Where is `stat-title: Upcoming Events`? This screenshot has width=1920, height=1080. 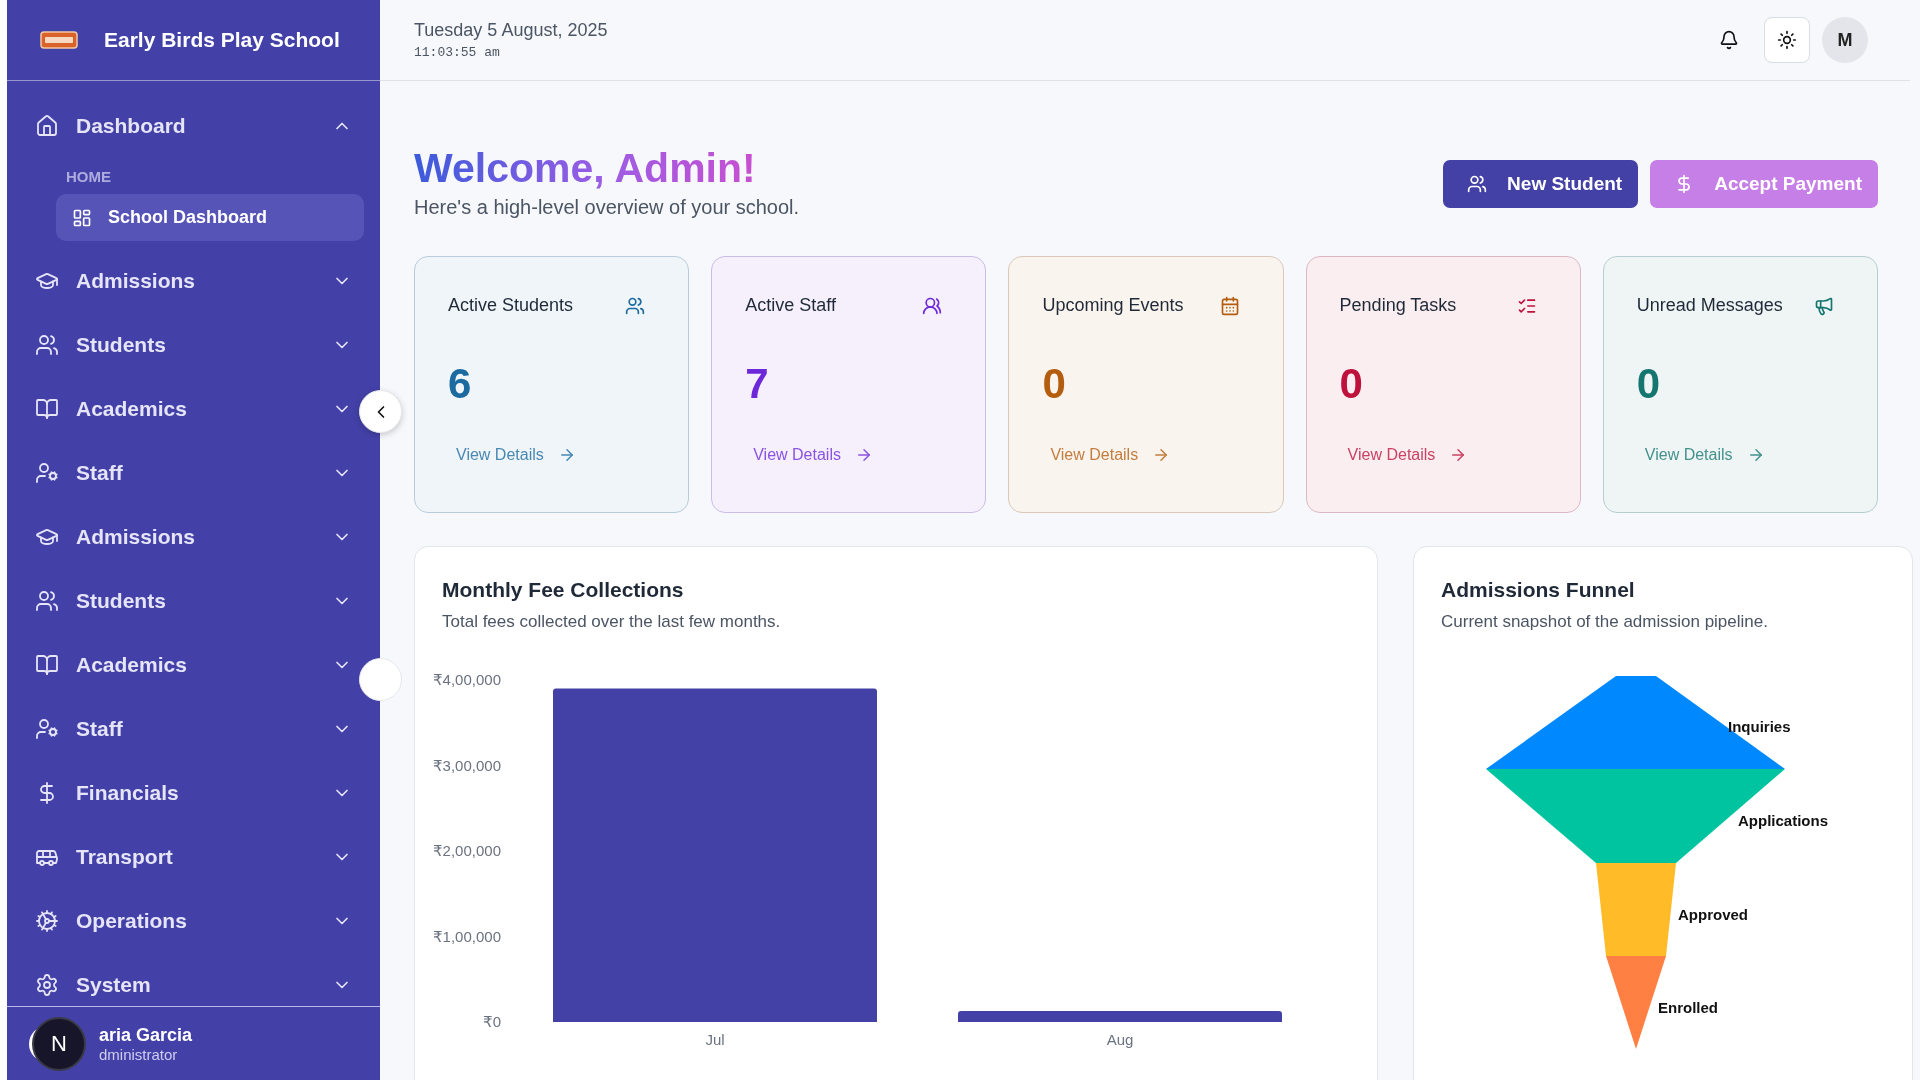
stat-title: Upcoming Events is located at coordinates (1113, 305).